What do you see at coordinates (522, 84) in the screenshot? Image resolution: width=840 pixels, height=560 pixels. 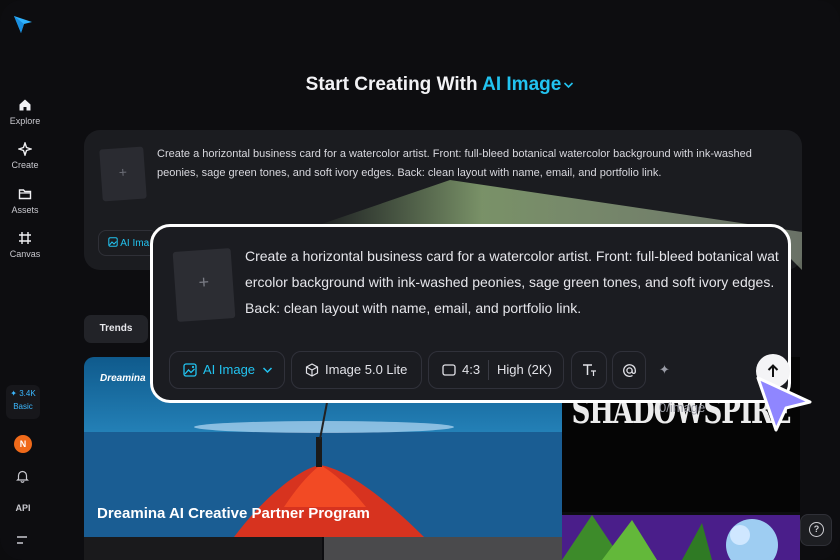 I see `title-accent: AI Image` at bounding box center [522, 84].